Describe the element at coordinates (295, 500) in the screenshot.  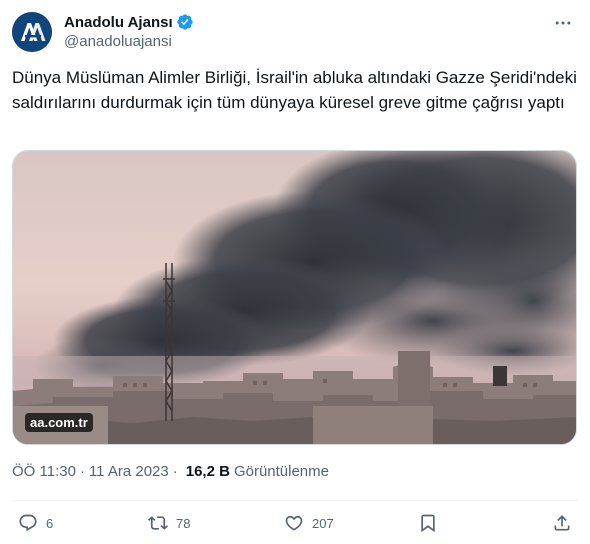
I see `divider` at that location.